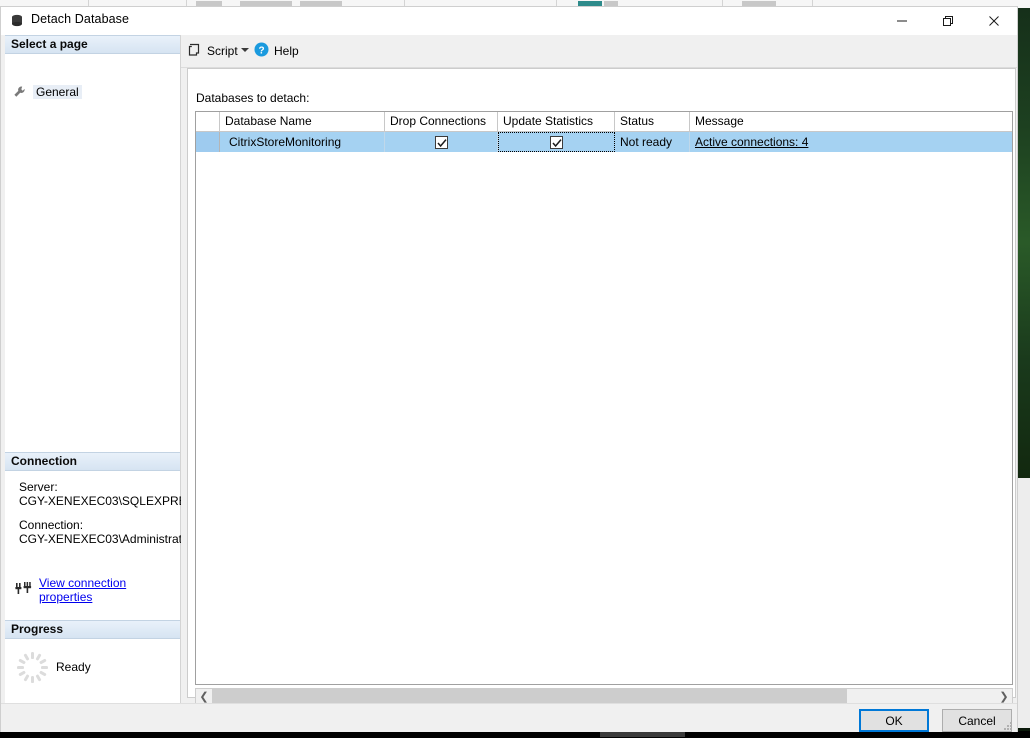 Image resolution: width=1030 pixels, height=738 pixels. I want to click on cell-update-statistics, so click(556, 142).